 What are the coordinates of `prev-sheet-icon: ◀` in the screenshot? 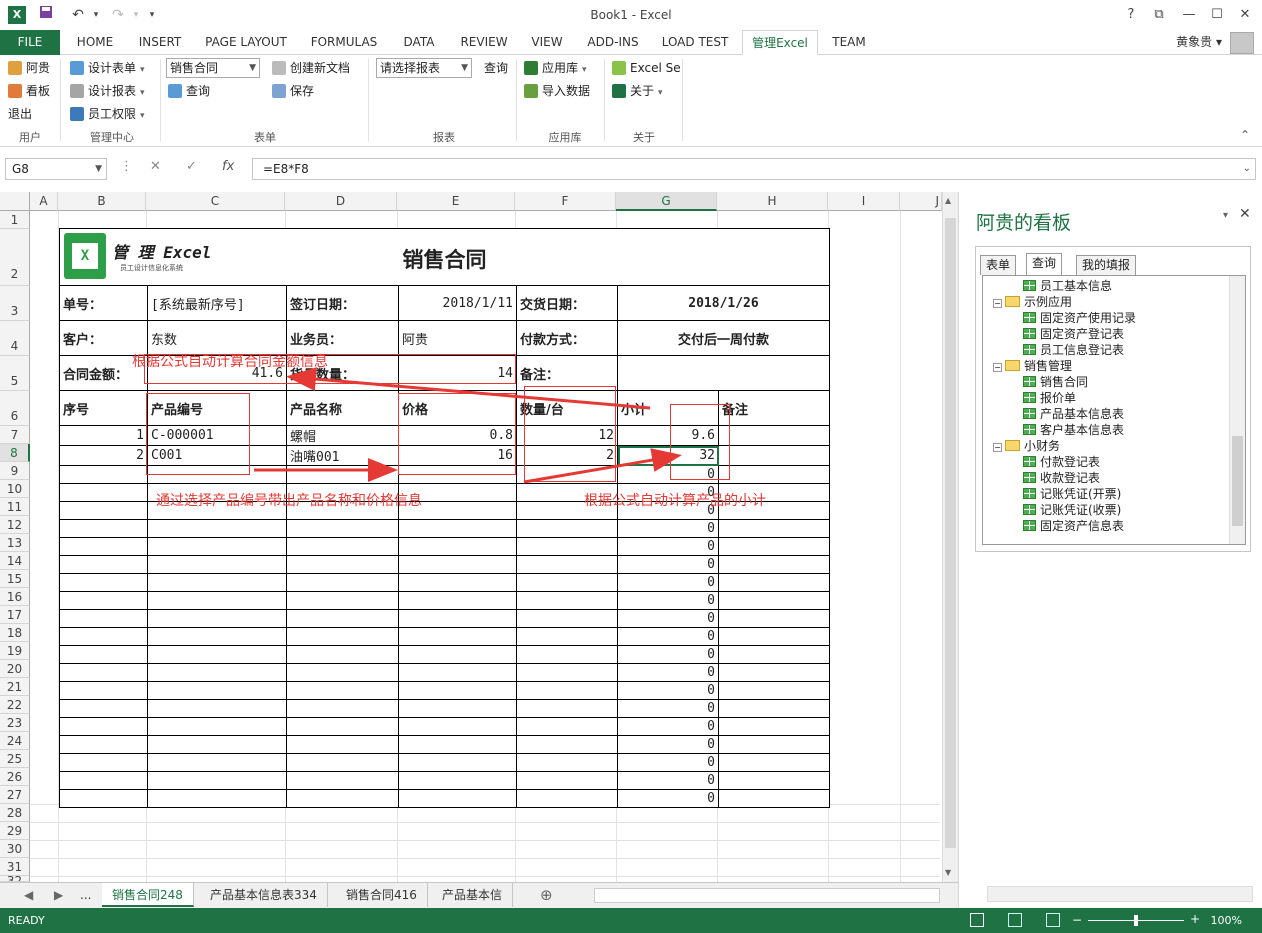 It's located at (28, 895).